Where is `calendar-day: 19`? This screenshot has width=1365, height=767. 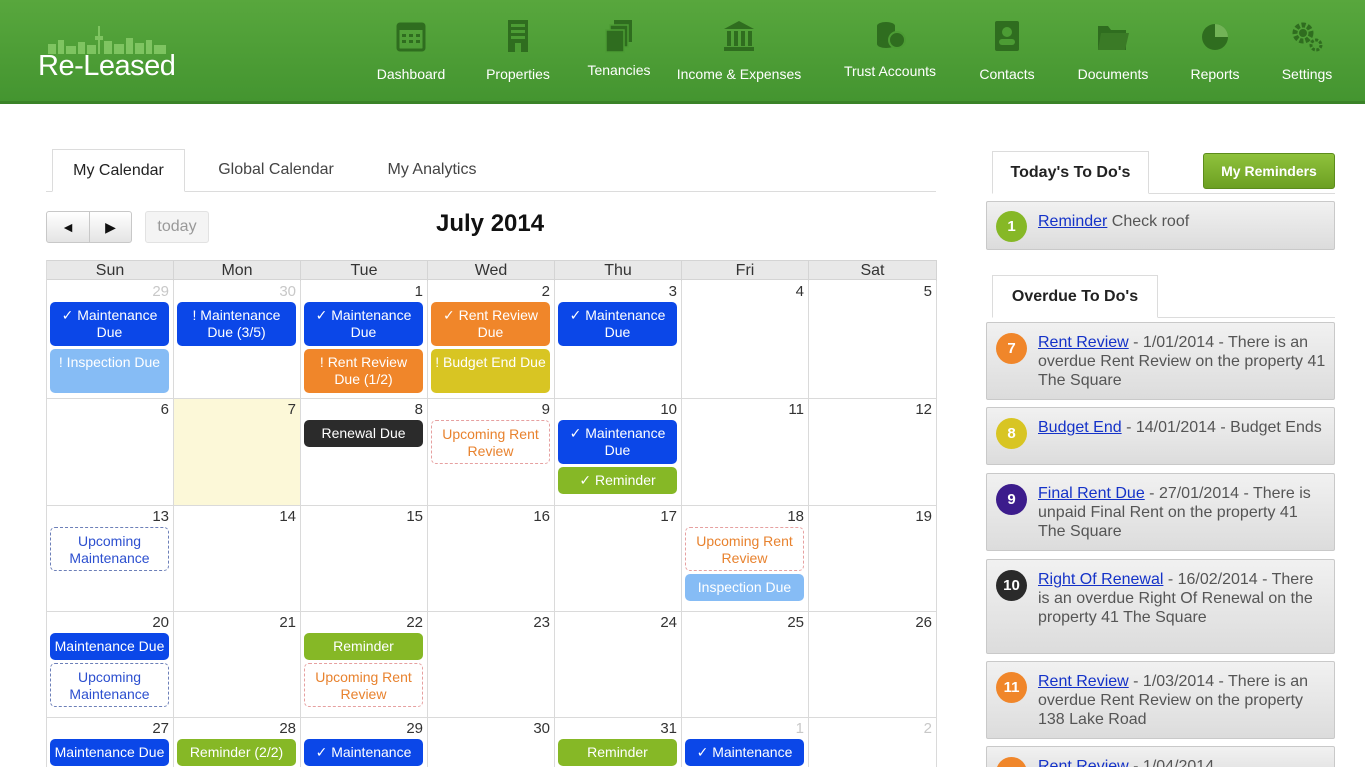
calendar-day: 19 is located at coordinates (873, 559).